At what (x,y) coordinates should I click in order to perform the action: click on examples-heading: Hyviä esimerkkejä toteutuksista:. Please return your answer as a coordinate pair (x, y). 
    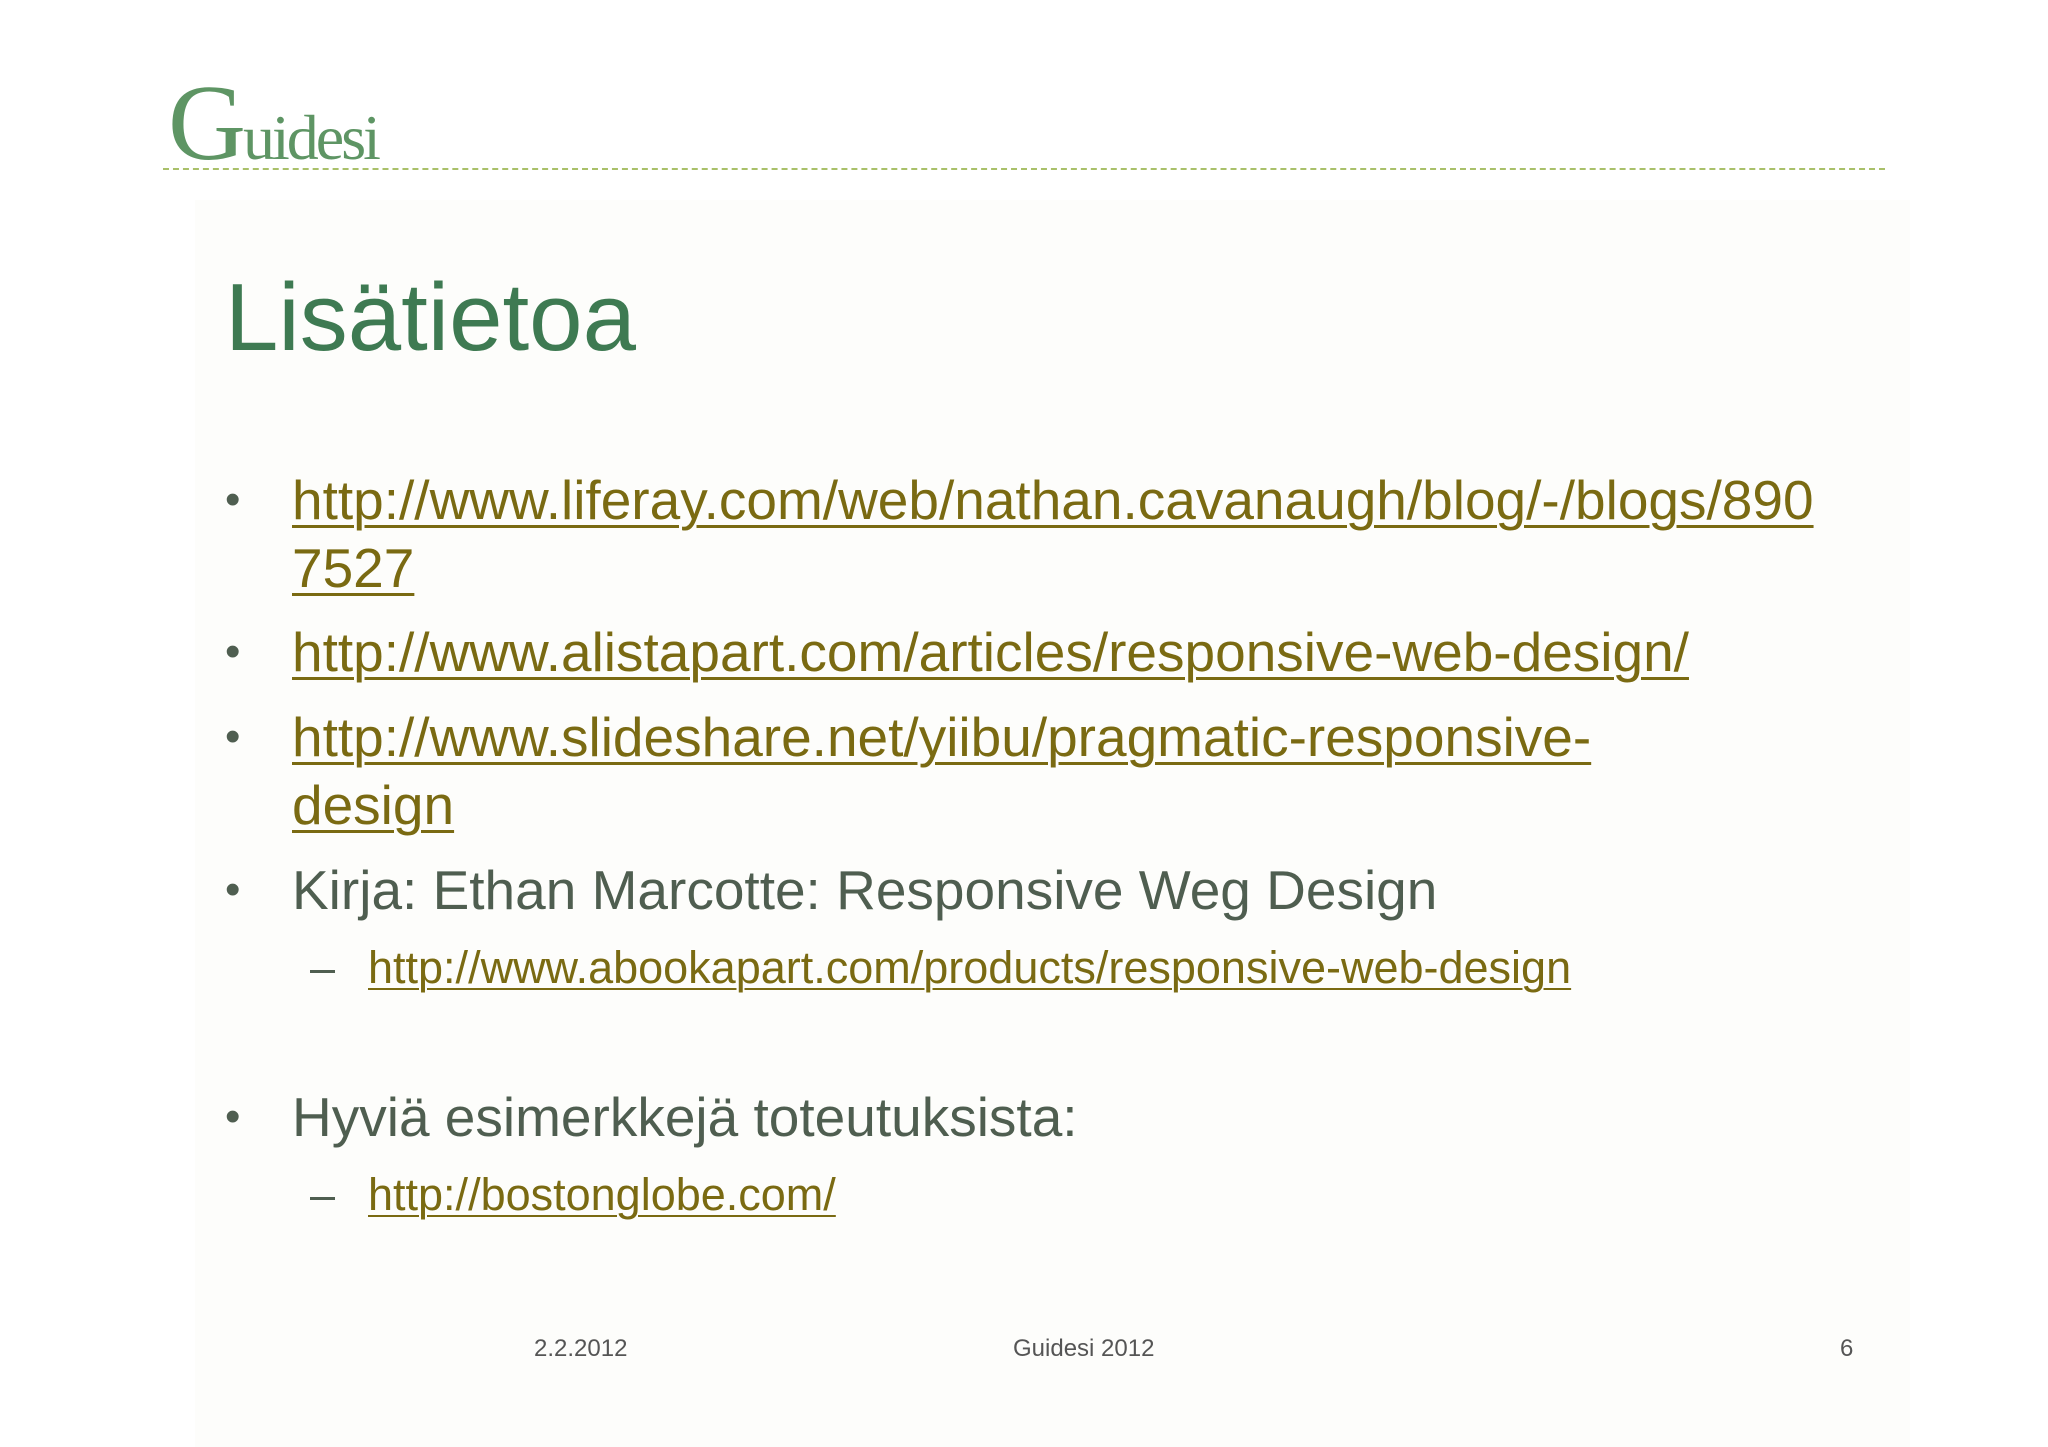
    Looking at the image, I should click on (685, 1117).